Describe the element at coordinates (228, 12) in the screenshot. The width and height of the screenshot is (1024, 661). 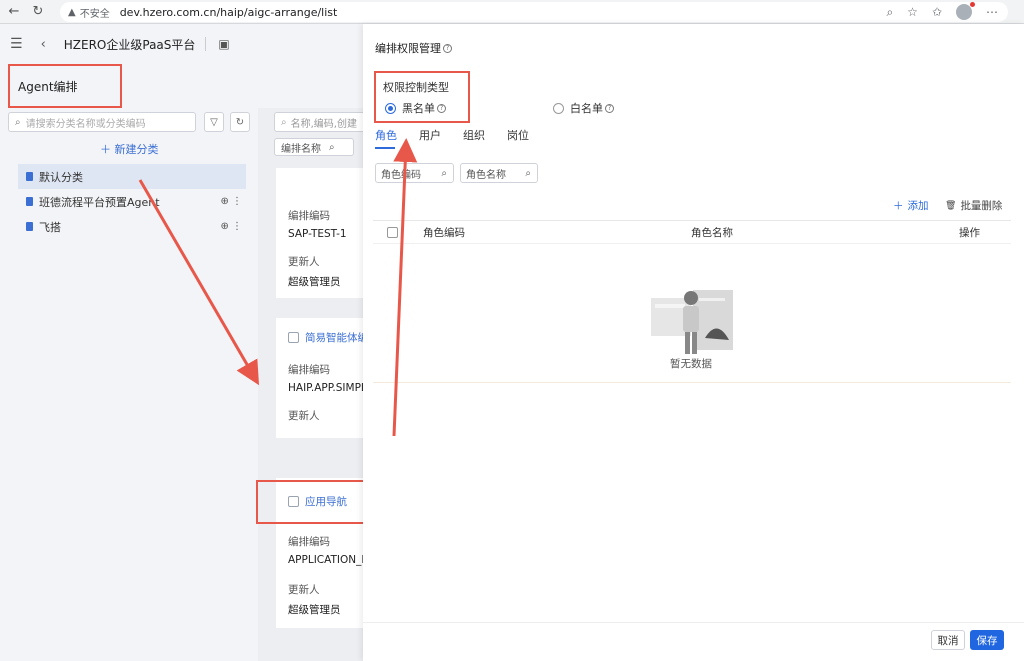
I see `url-text: dev.hzero.com.cn/haip/aigc-arrange/list` at that location.